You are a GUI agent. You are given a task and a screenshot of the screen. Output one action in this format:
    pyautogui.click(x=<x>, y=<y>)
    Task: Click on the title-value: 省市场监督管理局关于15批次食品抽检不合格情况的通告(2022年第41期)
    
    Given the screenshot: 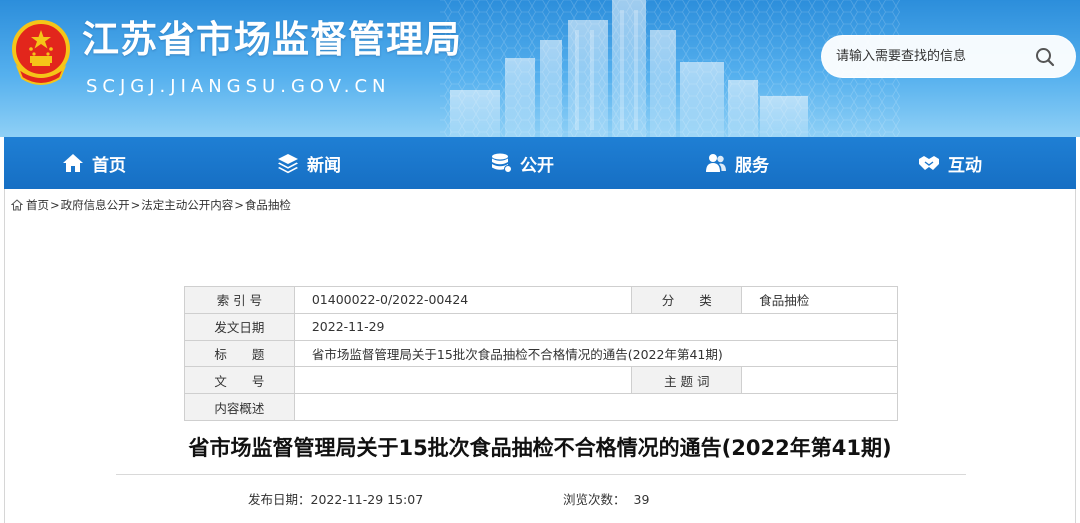 What is the action you would take?
    pyautogui.click(x=596, y=353)
    